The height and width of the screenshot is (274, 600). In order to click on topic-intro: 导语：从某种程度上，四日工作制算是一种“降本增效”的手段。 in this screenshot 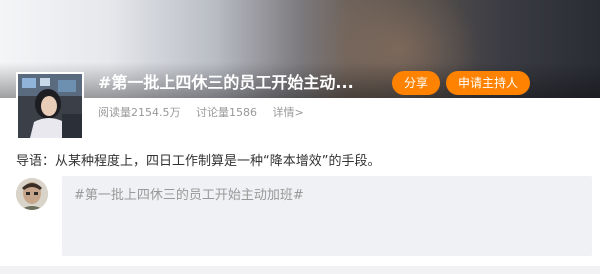, I will do `click(198, 161)`.